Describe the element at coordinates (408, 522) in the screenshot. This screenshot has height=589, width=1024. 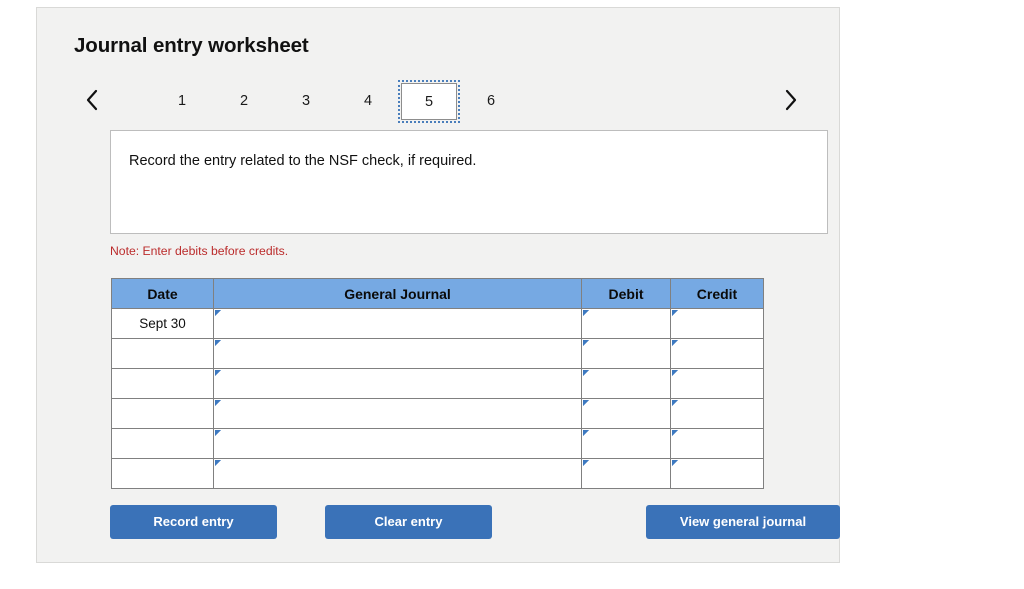
I see `clear-entry-button: Clear entry` at that location.